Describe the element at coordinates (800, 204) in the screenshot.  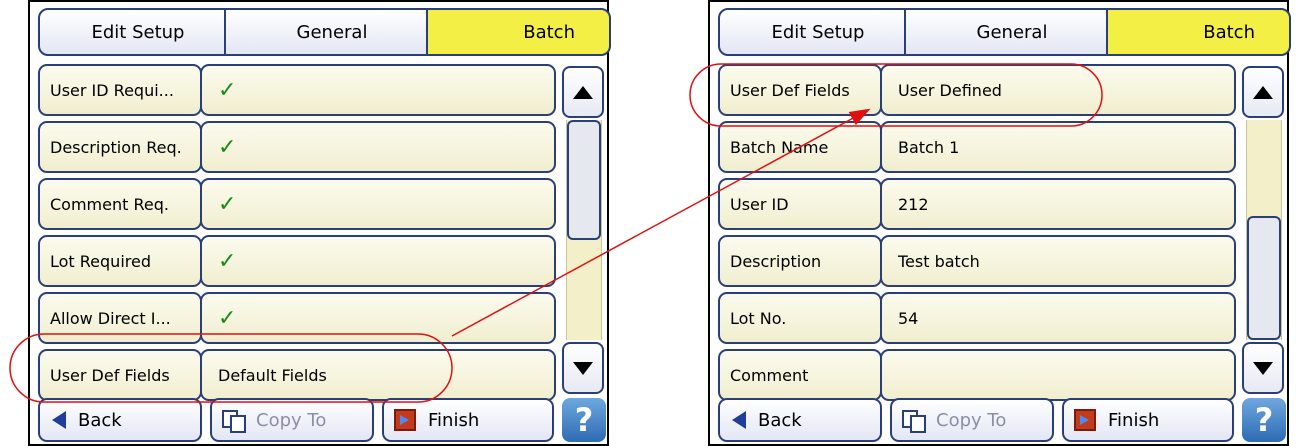
I see `row-label-button: User ID` at that location.